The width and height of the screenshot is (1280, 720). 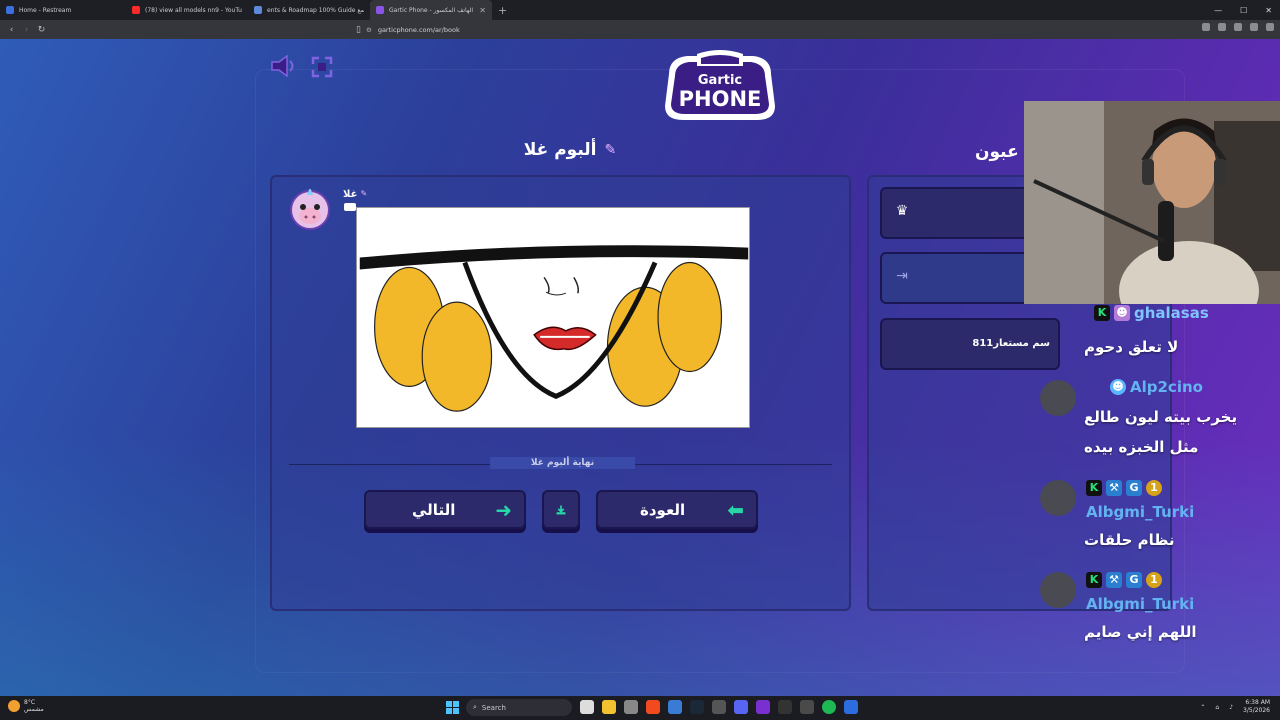 I want to click on address-bar: ‹ › ↻ ▯ ⚙ garticphone.com/ar/book, so click(x=640, y=29).